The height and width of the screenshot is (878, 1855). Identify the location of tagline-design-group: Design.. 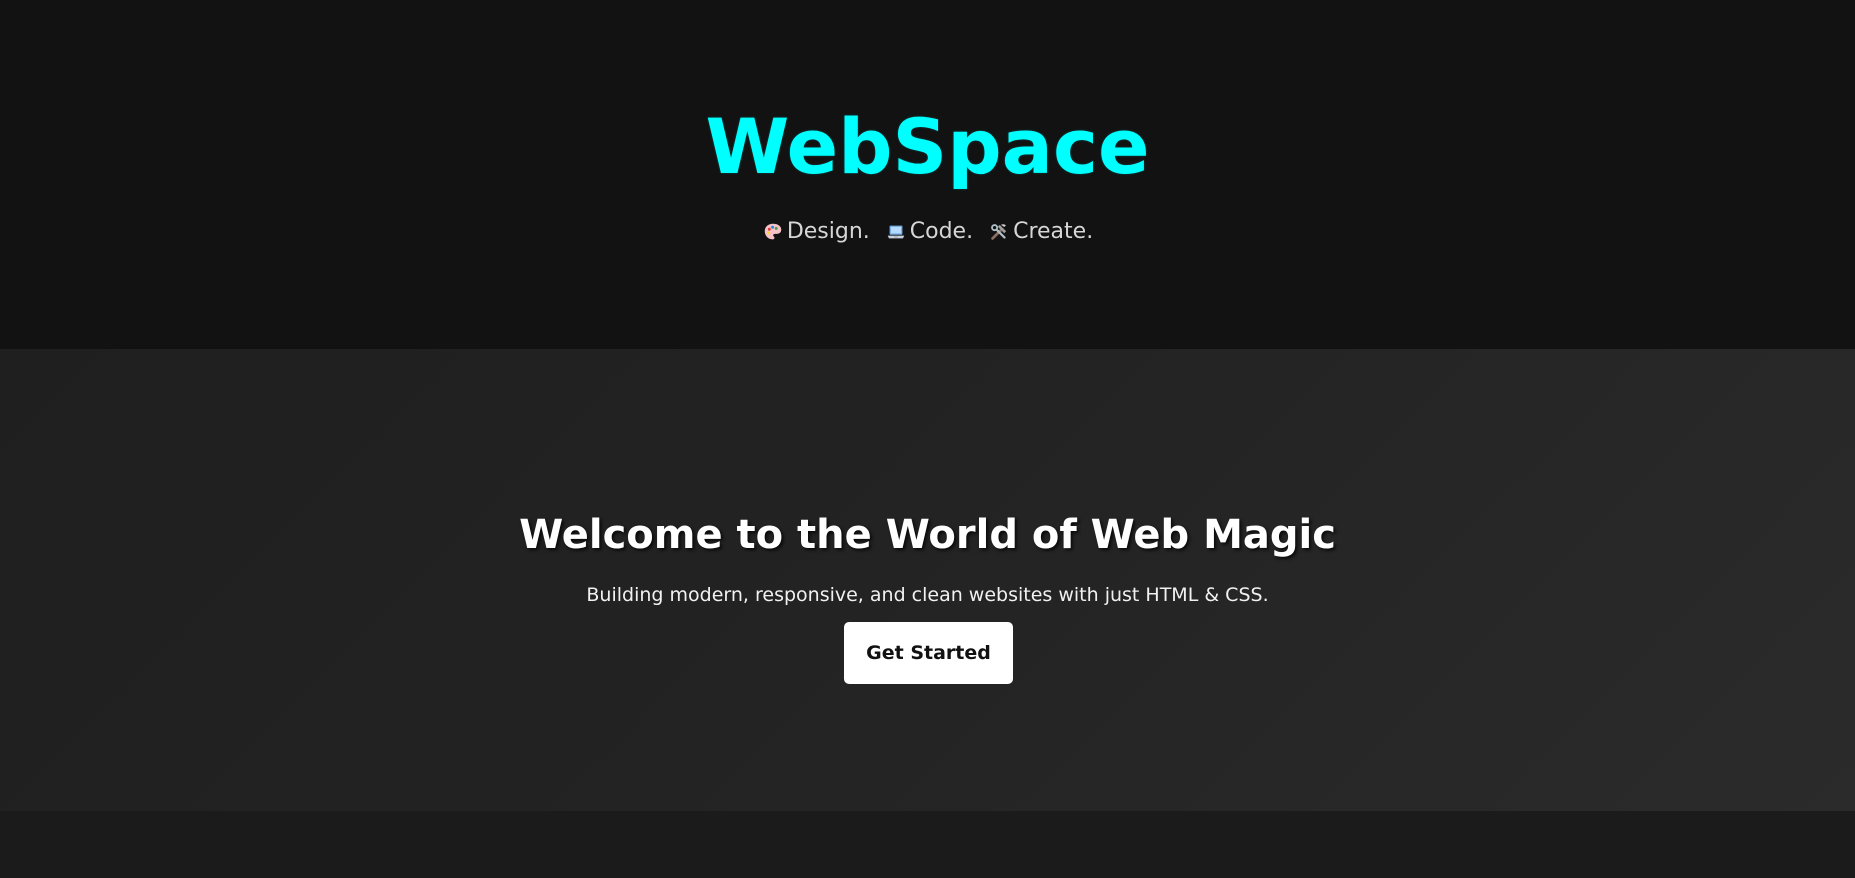
(816, 232).